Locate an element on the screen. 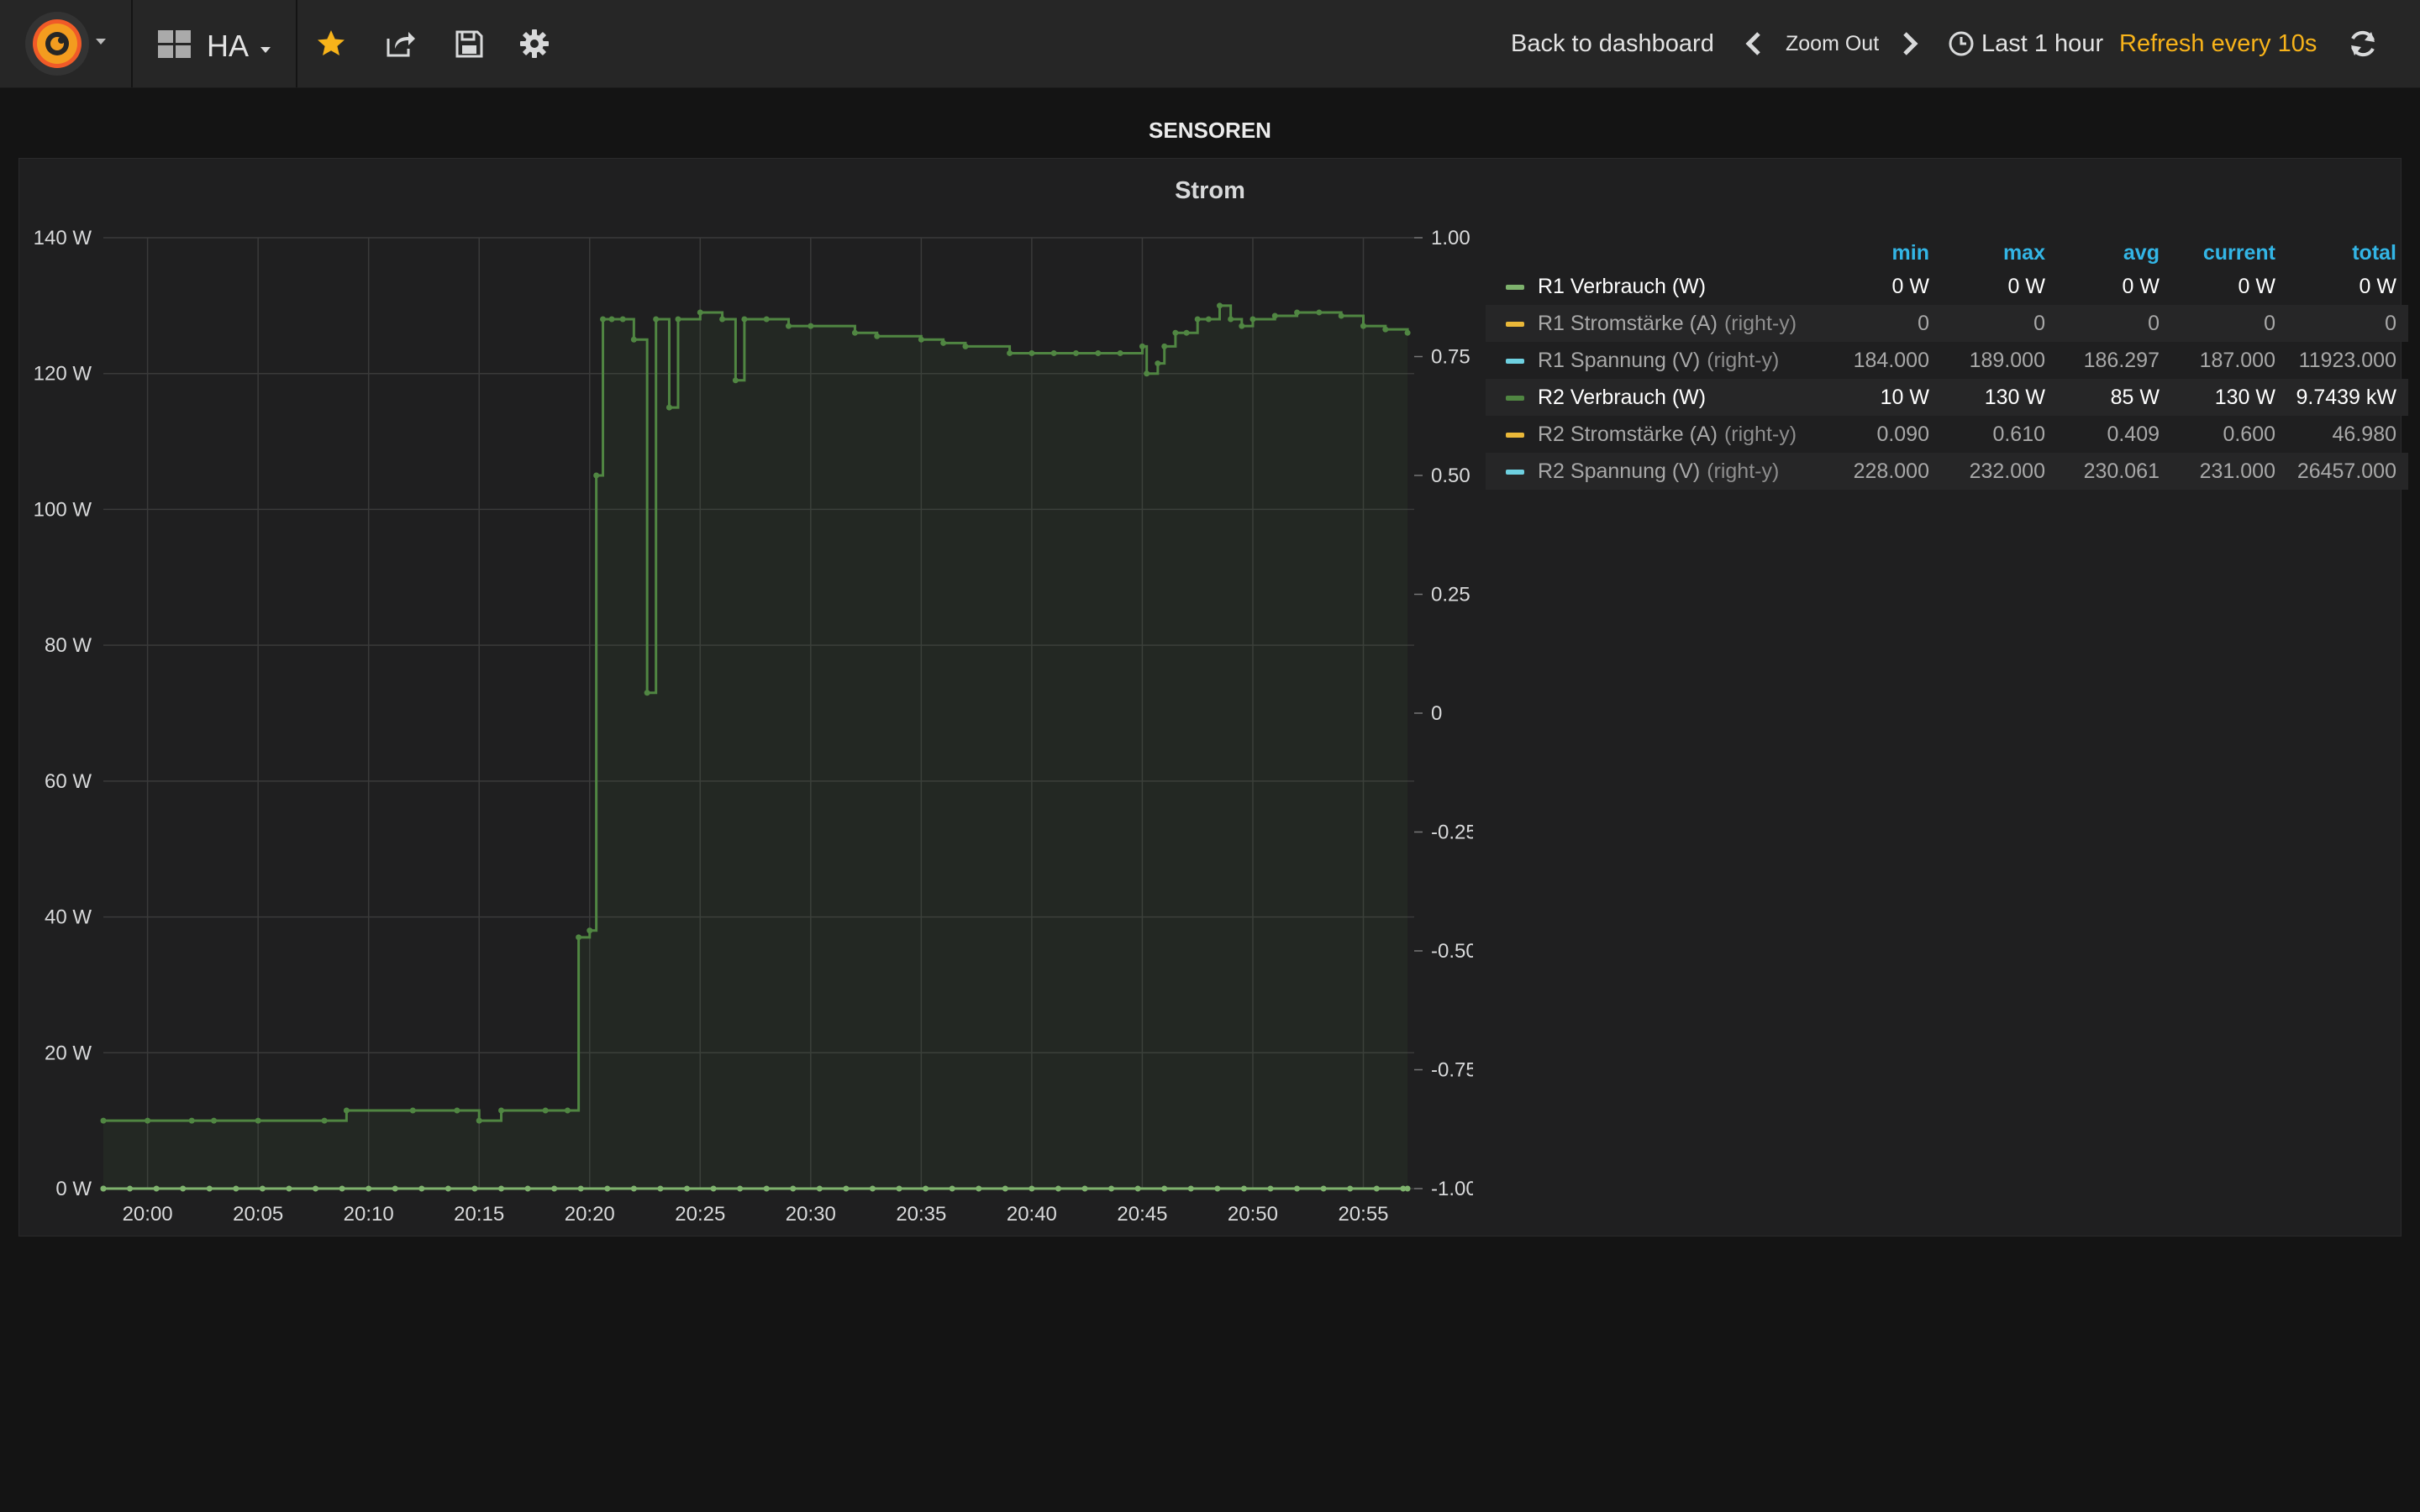 The image size is (2420, 1512). y-left-tick-label: 120 W is located at coordinates (63, 374).